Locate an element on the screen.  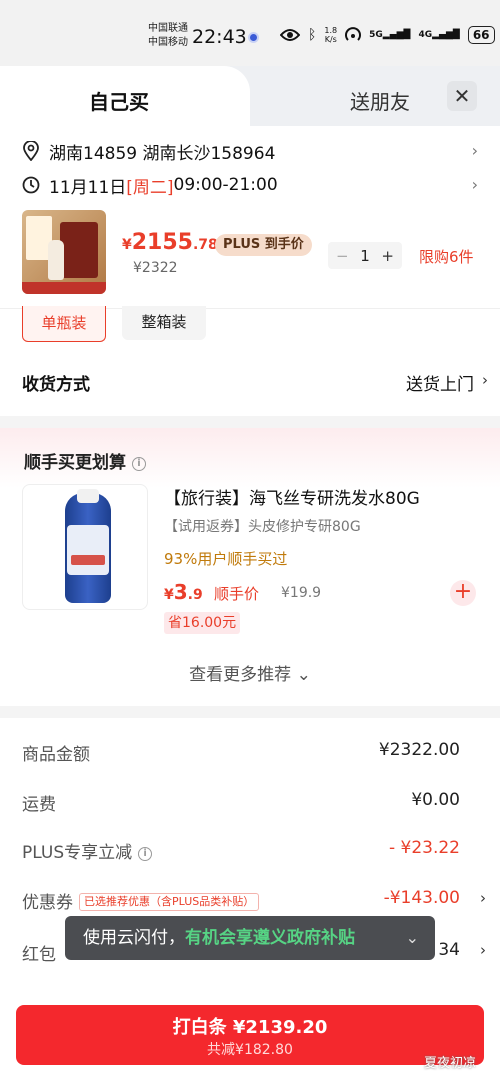
upsell-buyers-rate: 93%用户顺手买过 is located at coordinates (226, 559).